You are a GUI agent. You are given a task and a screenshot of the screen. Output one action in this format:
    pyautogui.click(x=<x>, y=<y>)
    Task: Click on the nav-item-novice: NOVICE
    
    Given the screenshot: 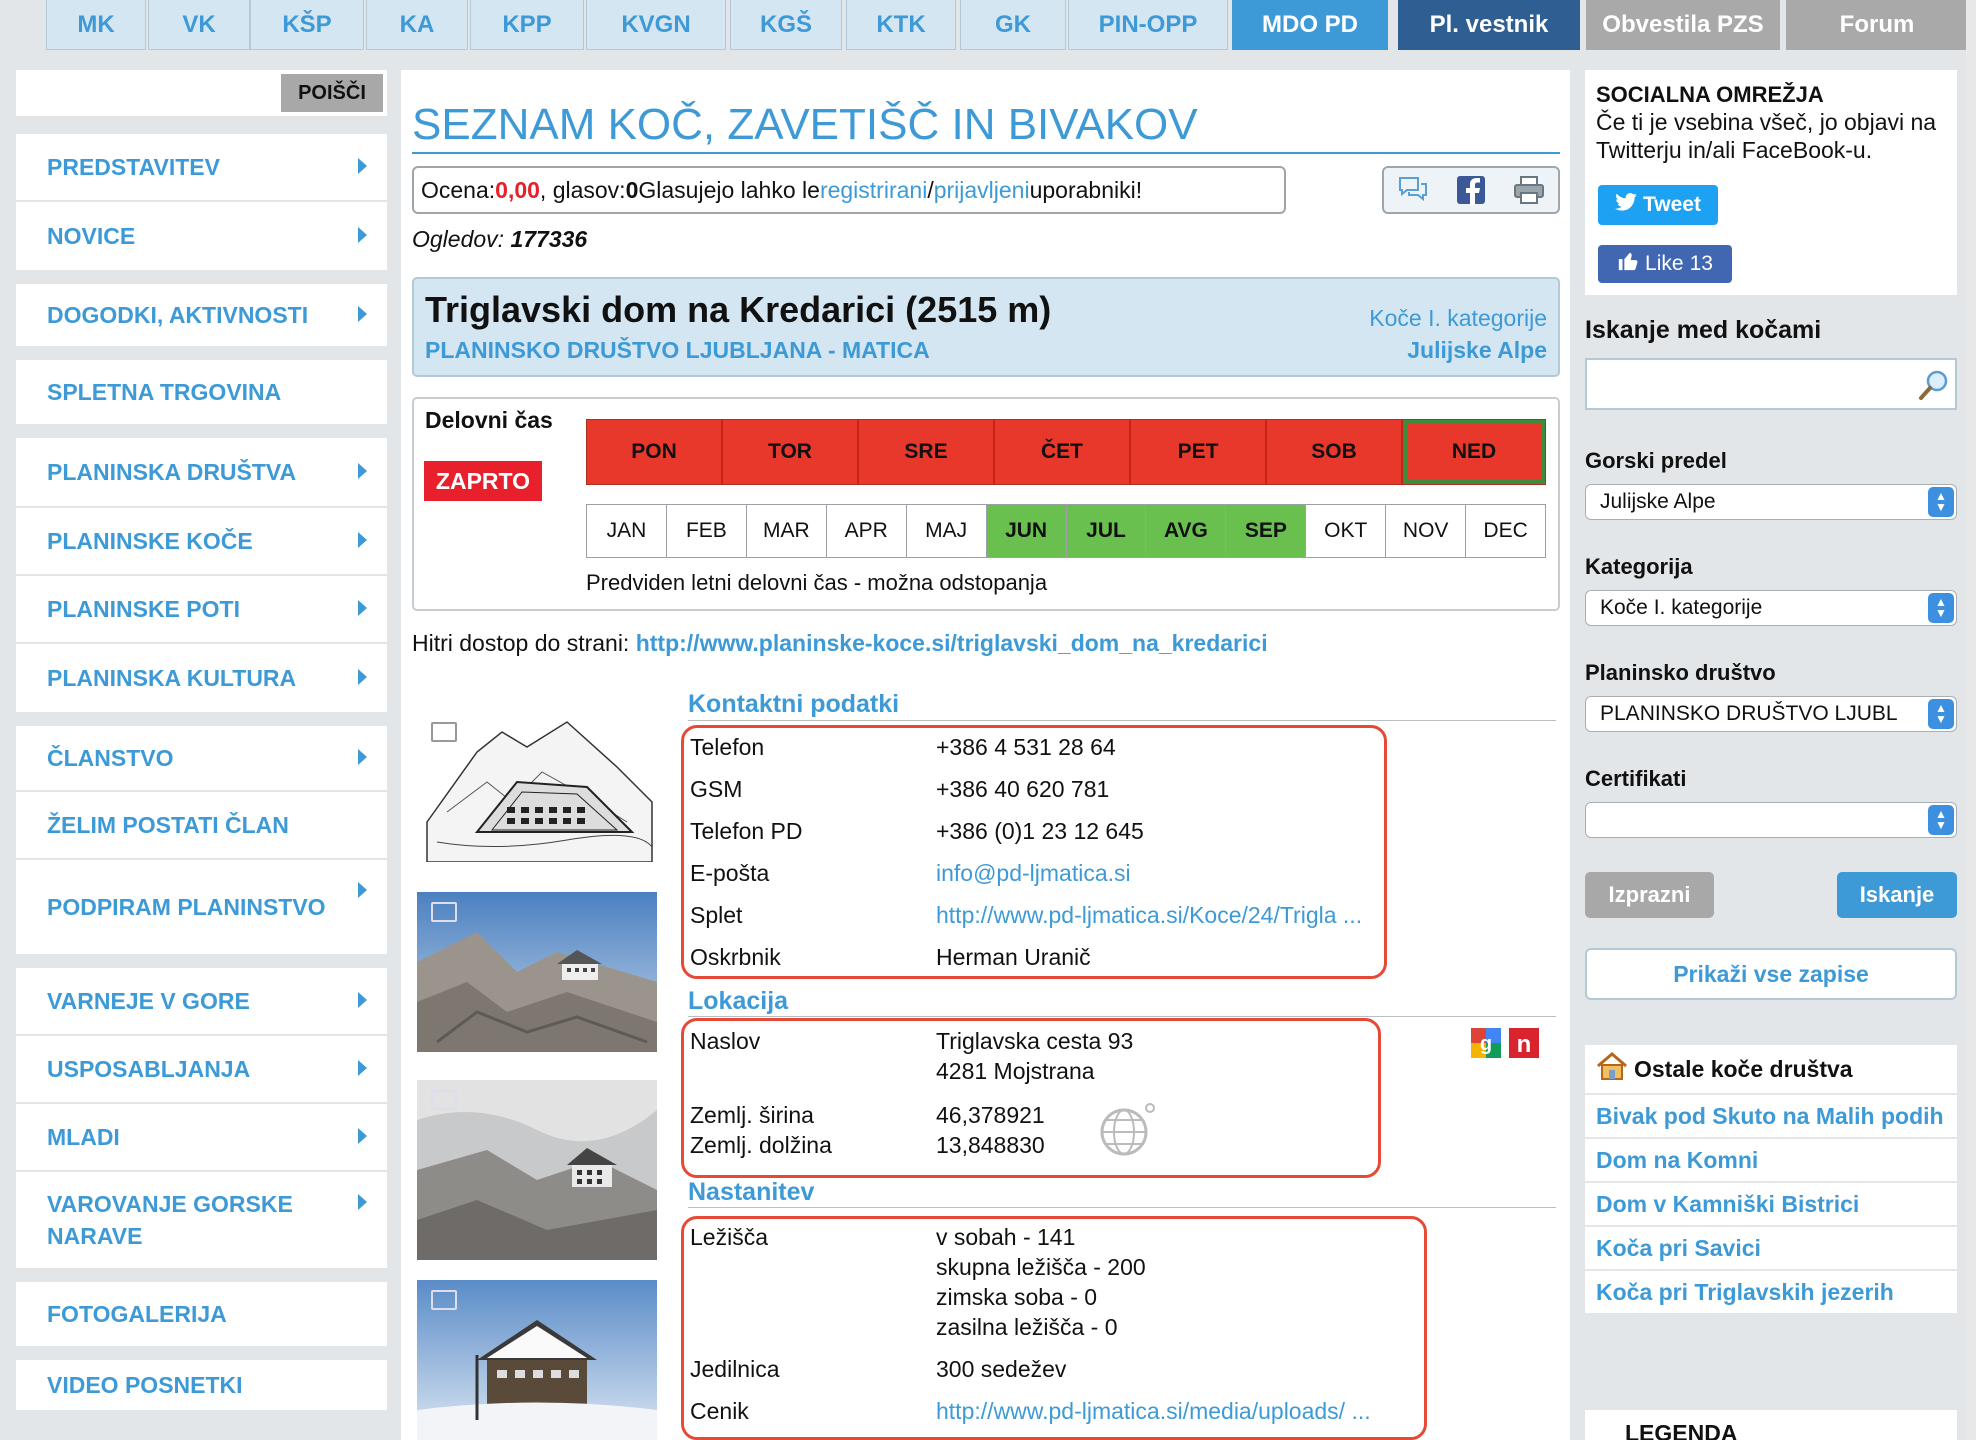 What is the action you would take?
    pyautogui.click(x=201, y=236)
    